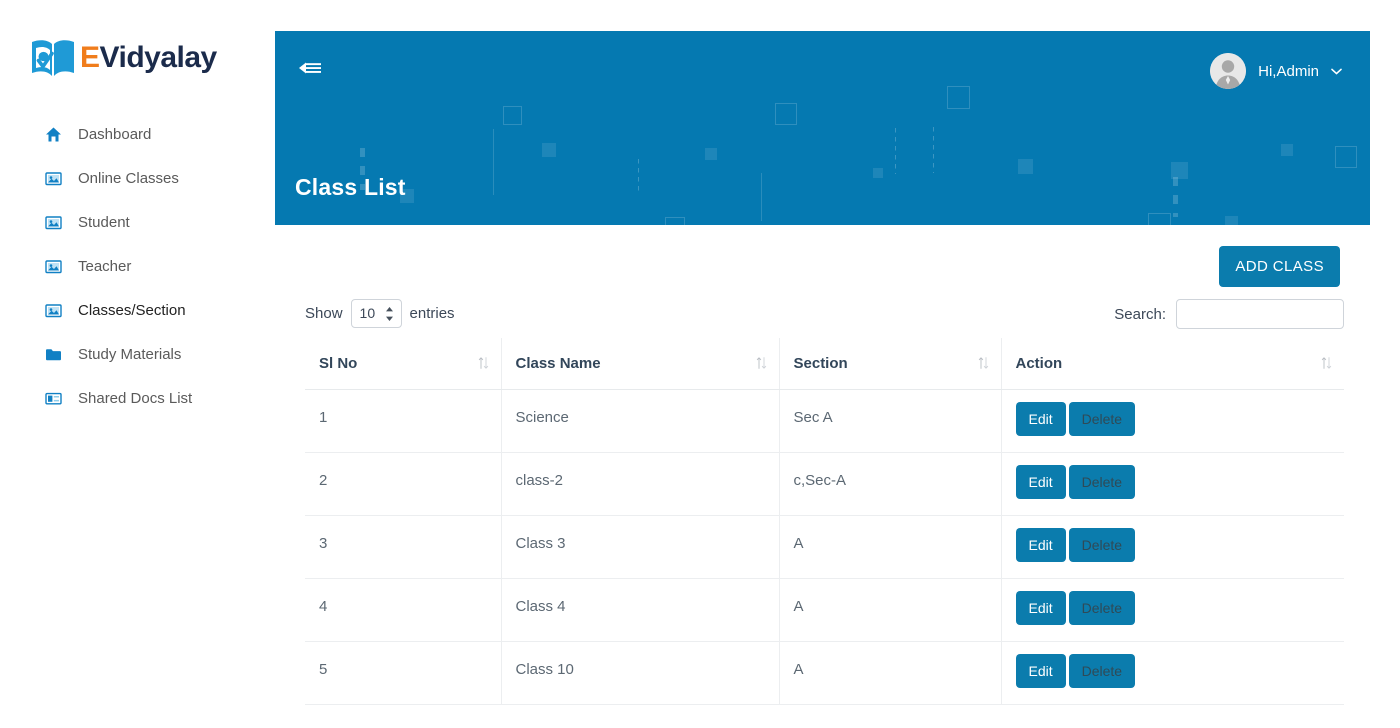 The height and width of the screenshot is (728, 1400). What do you see at coordinates (132, 310) in the screenshot?
I see `sidebar-item-label: Classes/Section` at bounding box center [132, 310].